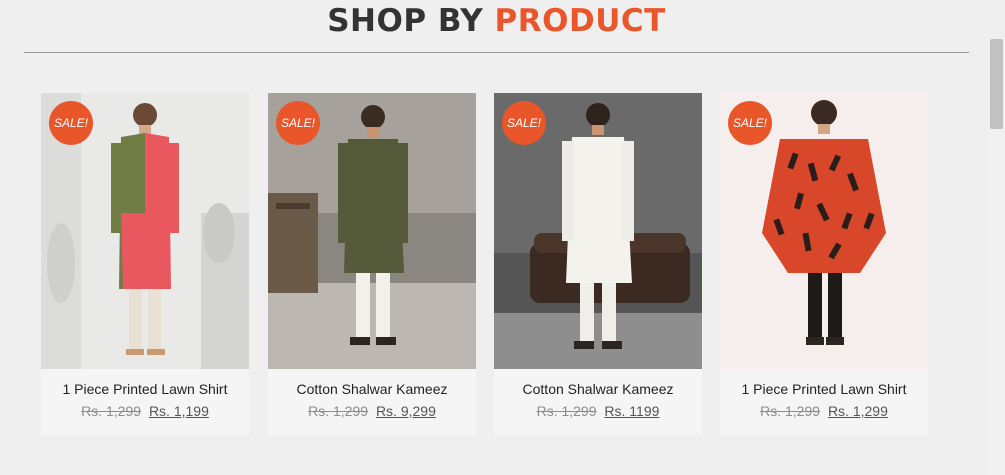  I want to click on price-row: Rs. 1,299 Rs. 1,299, so click(824, 411).